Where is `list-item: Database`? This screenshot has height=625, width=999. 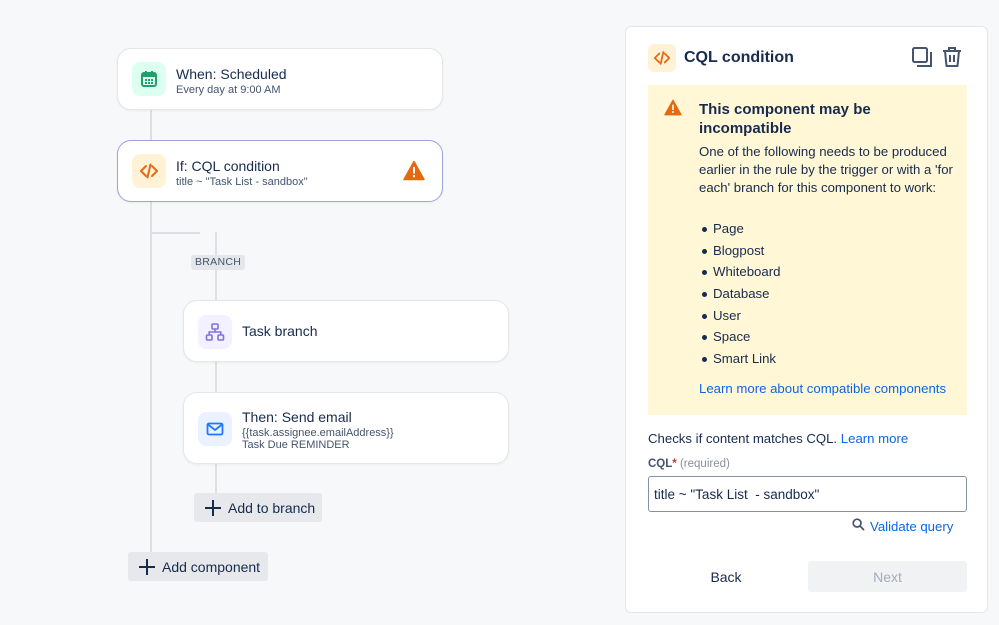 list-item: Database is located at coordinates (739, 294).